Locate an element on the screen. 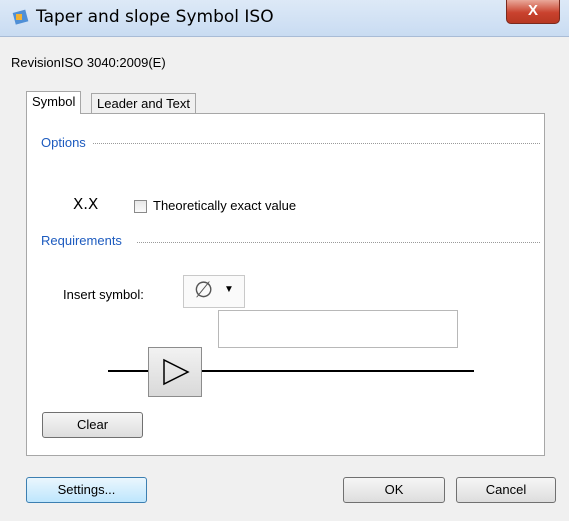 This screenshot has height=521, width=569. tab-leader-and-text: Leader and Text is located at coordinates (143, 104).